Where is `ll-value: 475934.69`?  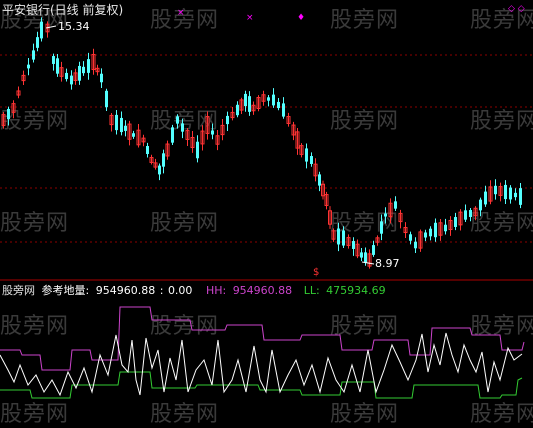 ll-value: 475934.69 is located at coordinates (356, 290).